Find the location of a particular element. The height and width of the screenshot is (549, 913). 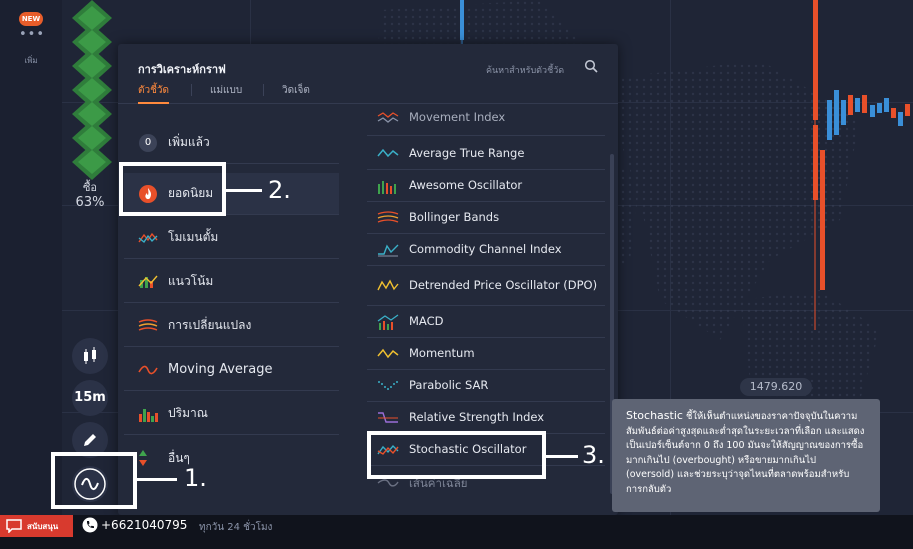

buy-sentiment: ซื้อ 63% is located at coordinates (90, 195).